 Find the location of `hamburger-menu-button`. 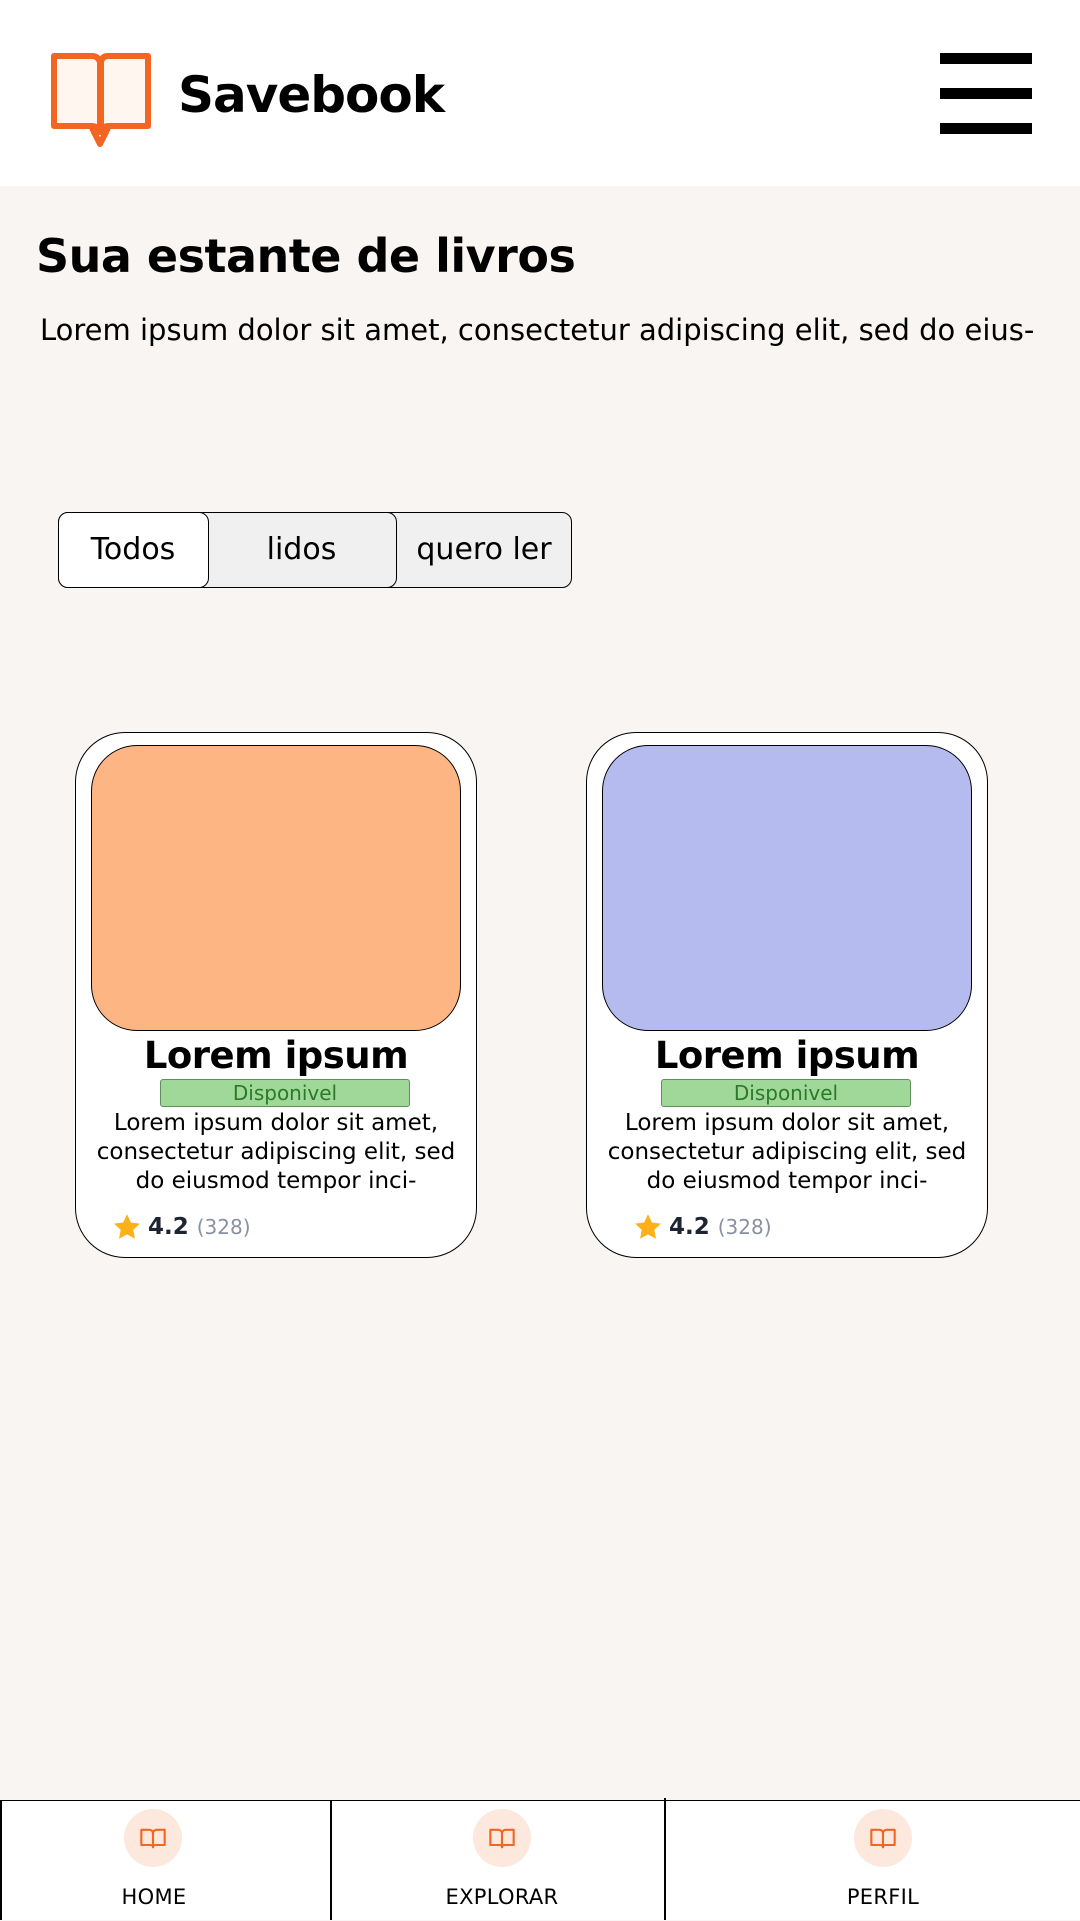

hamburger-menu-button is located at coordinates (986, 93).